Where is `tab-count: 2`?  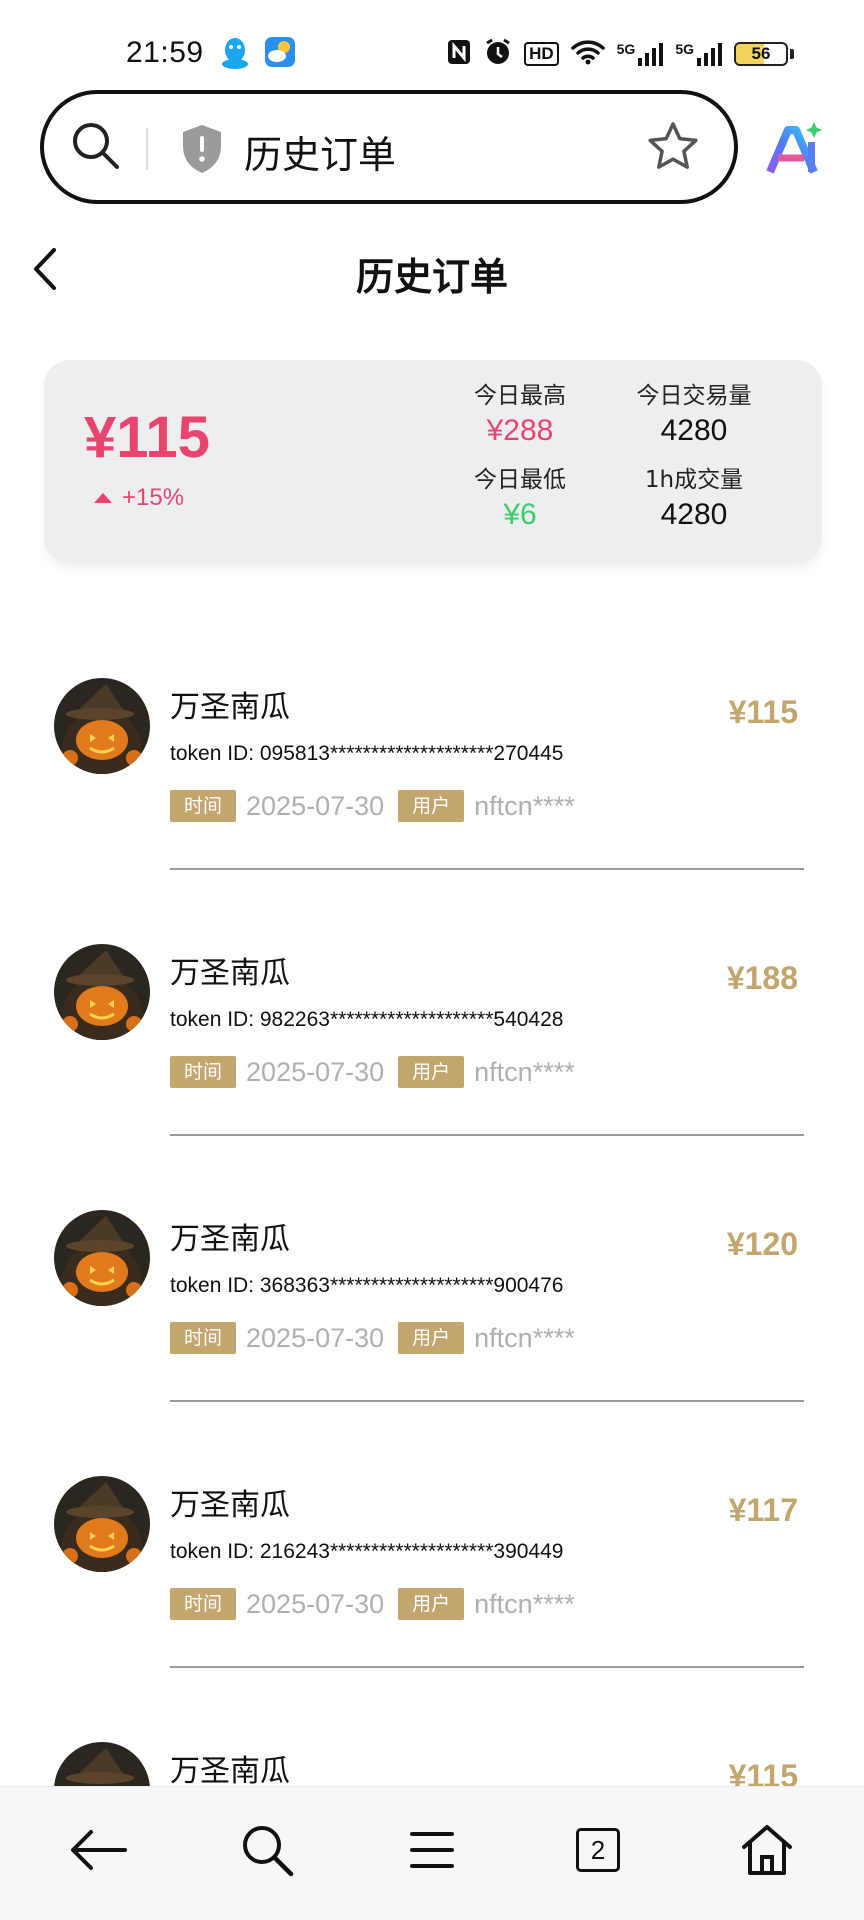
tab-count: 2 is located at coordinates (598, 1850).